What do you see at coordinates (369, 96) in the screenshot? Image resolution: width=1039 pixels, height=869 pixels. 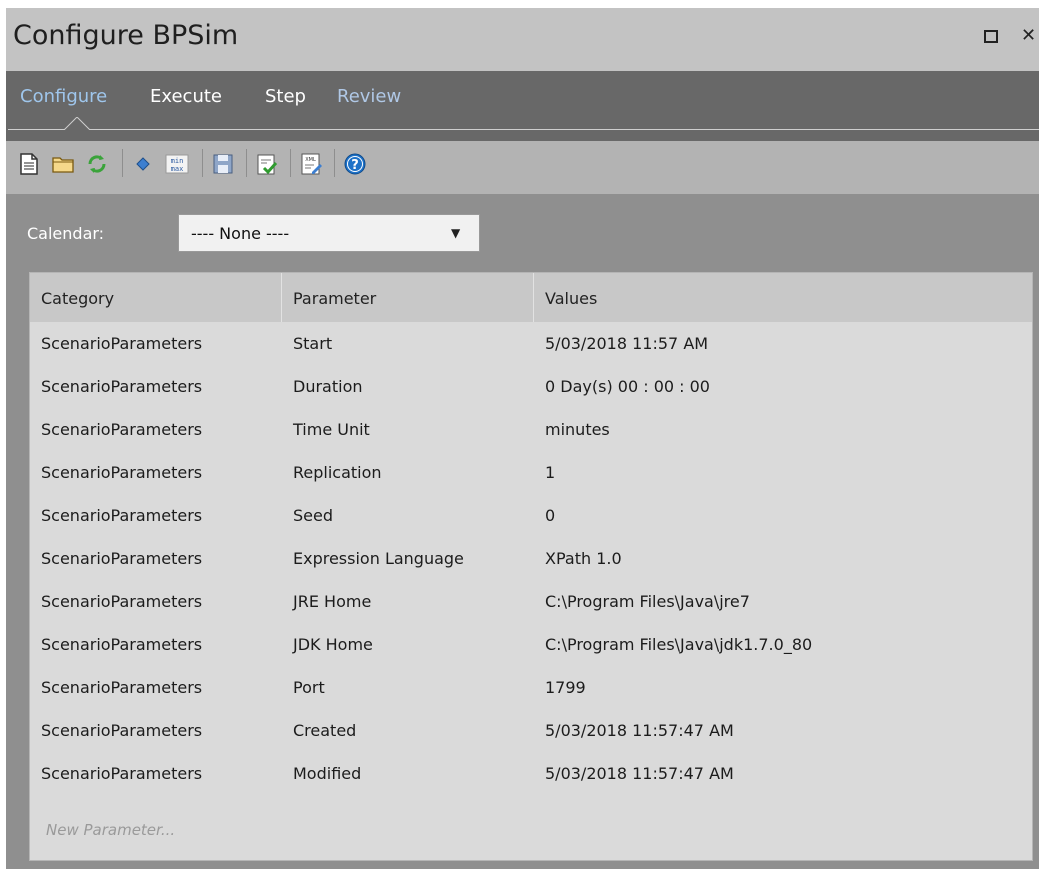 I see `tab-review: Review` at bounding box center [369, 96].